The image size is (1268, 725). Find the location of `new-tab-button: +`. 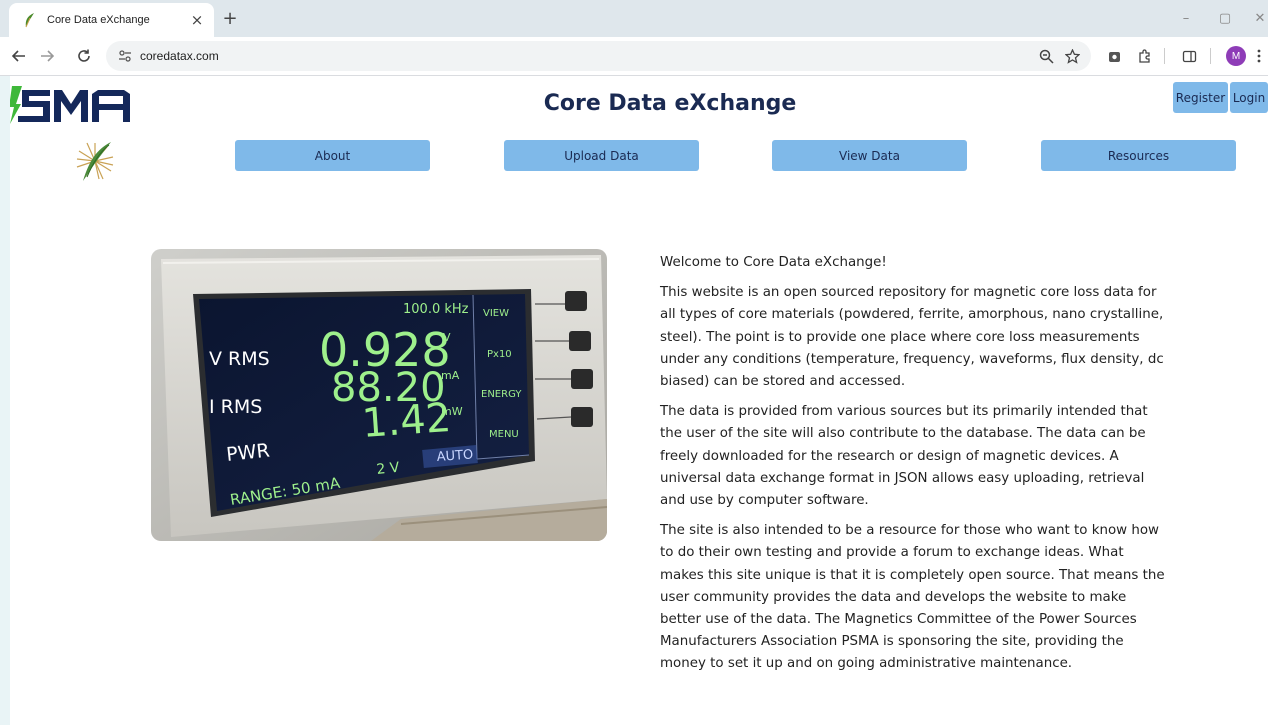

new-tab-button: + is located at coordinates (230, 18).